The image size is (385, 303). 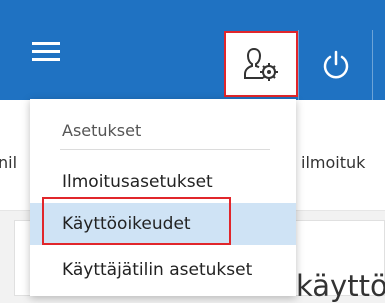 What do you see at coordinates (340, 286) in the screenshot?
I see `content-heading-partial: käyttö` at bounding box center [340, 286].